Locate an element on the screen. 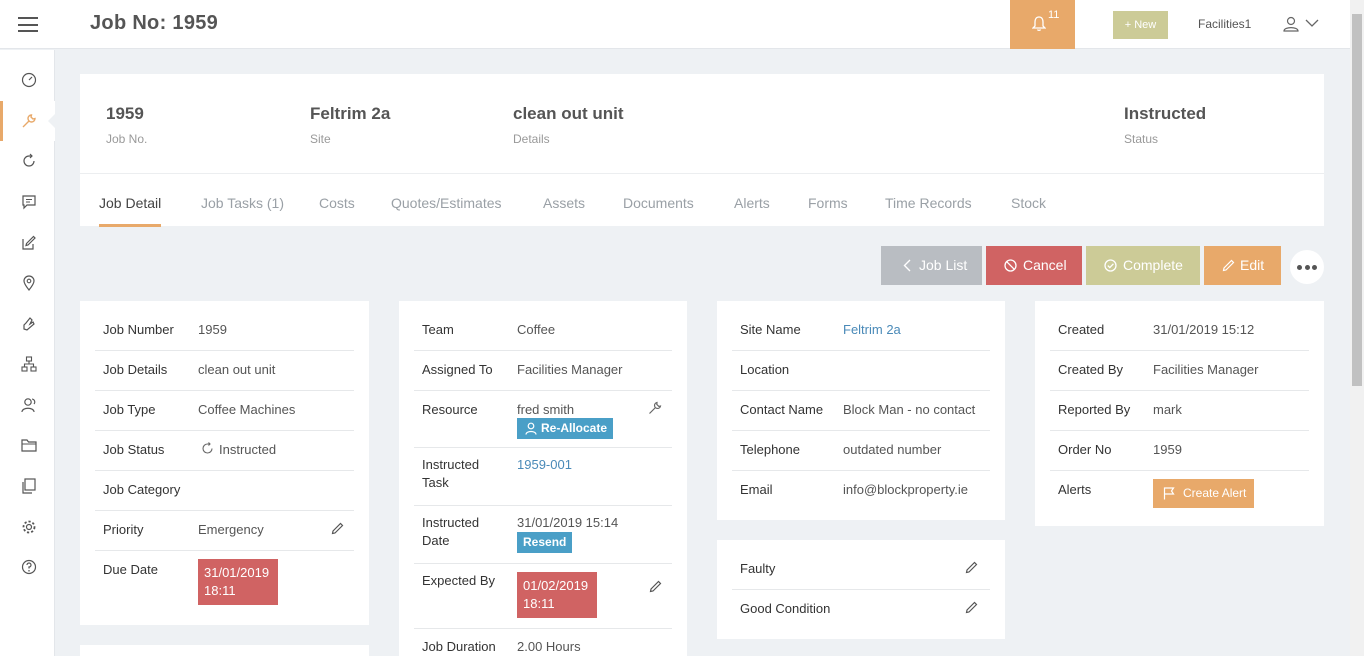  hierarchy-icon is located at coordinates (29, 364).